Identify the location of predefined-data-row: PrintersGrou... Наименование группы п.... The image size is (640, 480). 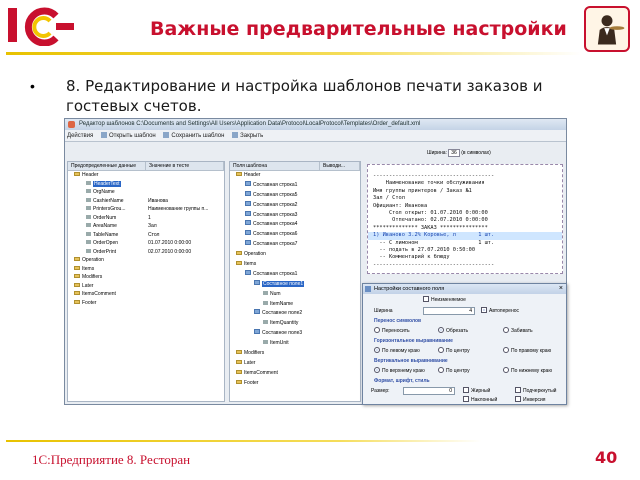
(146, 209).